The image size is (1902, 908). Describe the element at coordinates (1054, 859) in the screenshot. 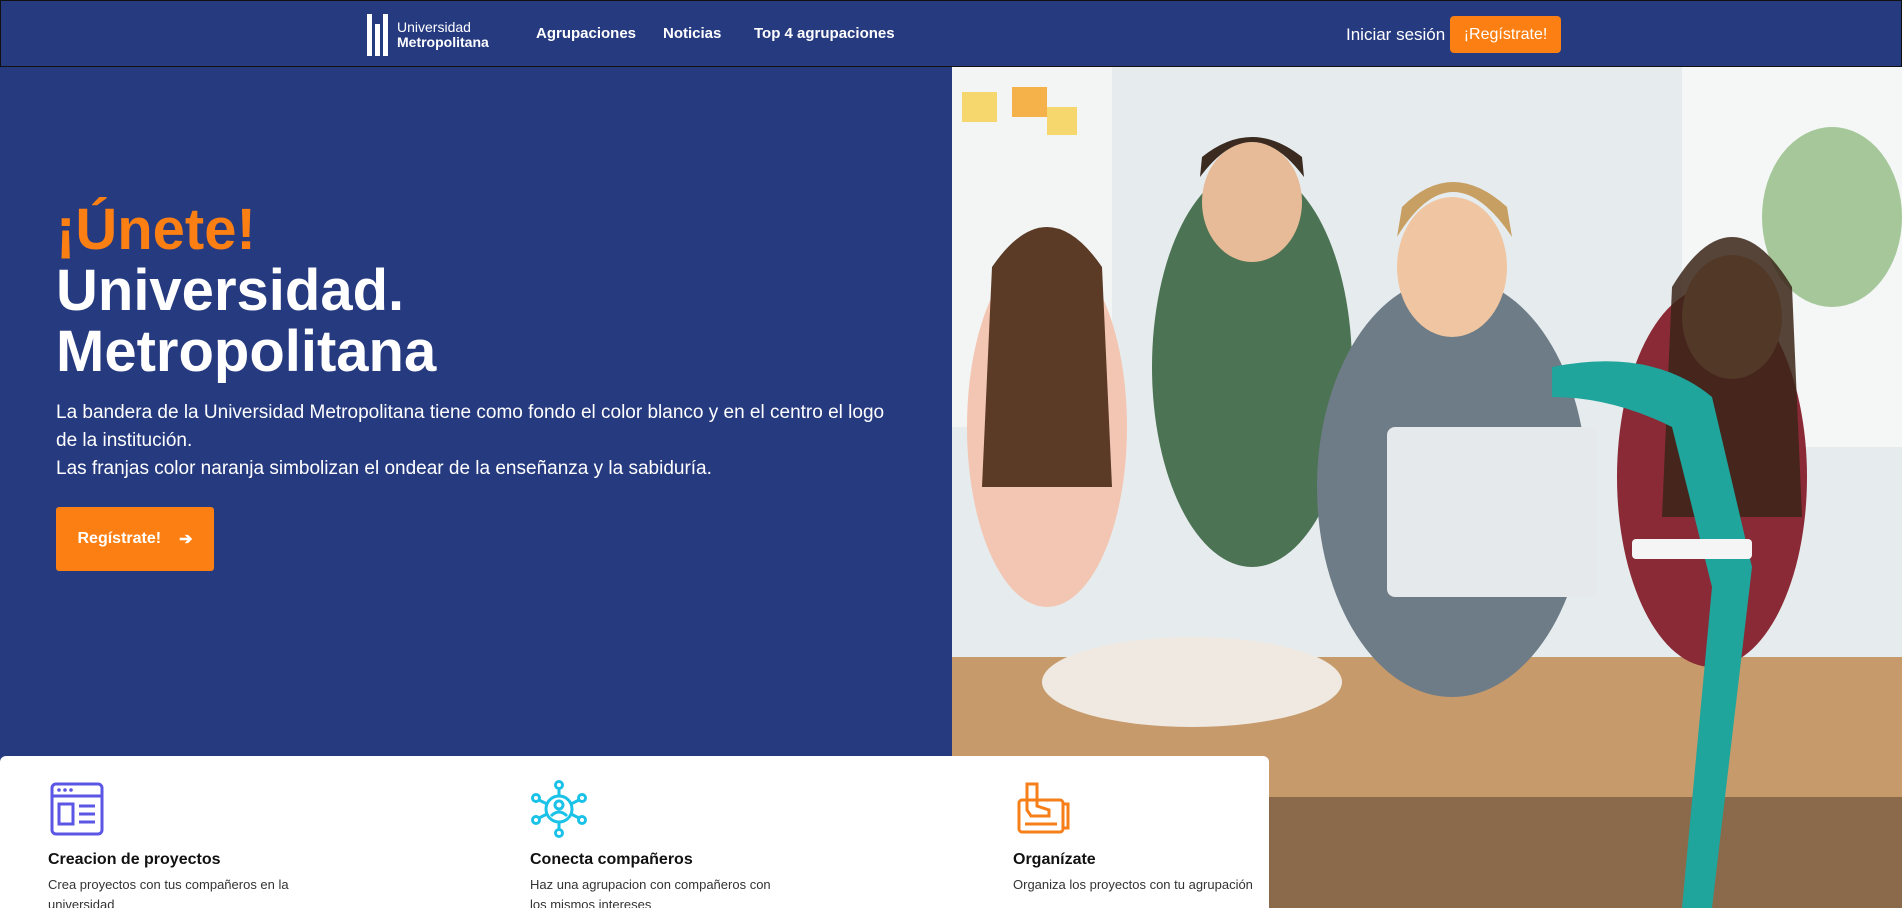

I see `feature-title: Organízate` at that location.